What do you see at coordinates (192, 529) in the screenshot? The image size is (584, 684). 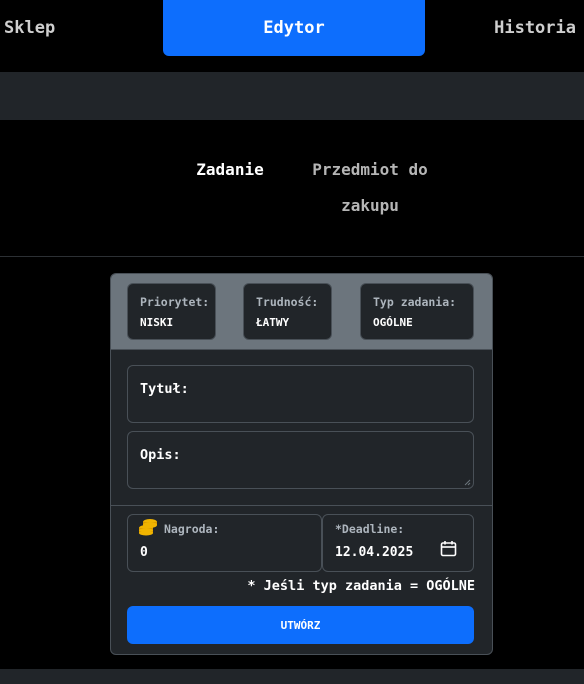 I see `reward-label: Nagroda:` at bounding box center [192, 529].